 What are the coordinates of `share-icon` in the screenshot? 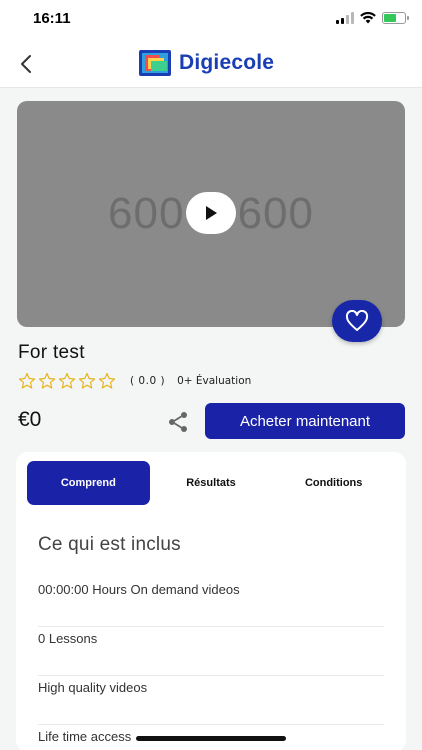 It's located at (178, 422).